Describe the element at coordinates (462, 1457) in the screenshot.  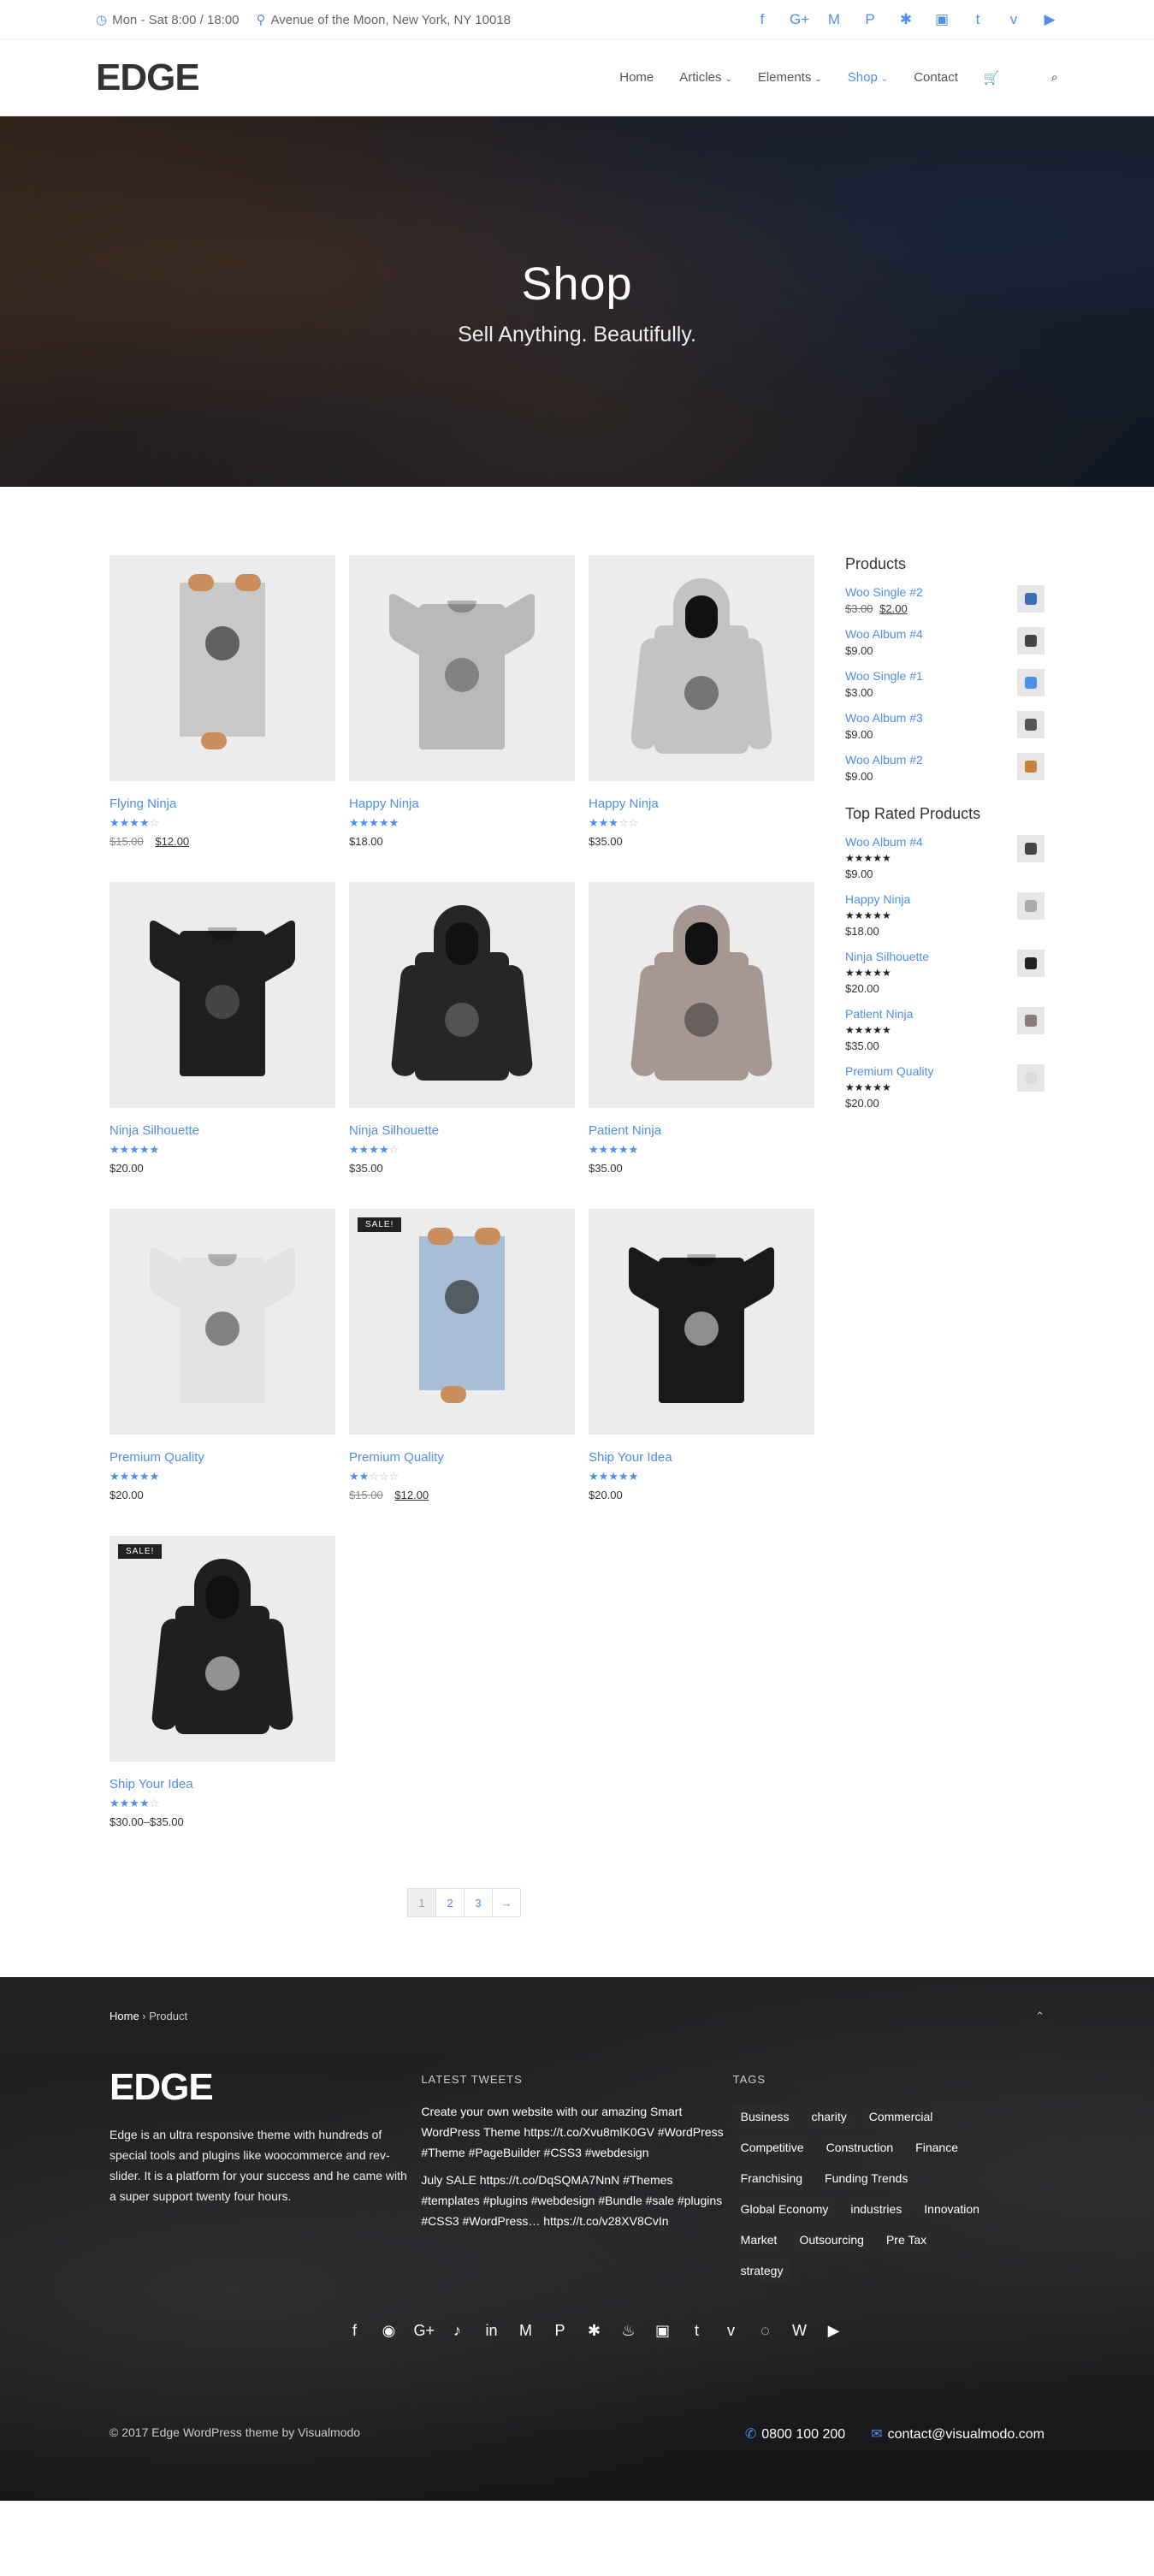
I see `product-name: Premium Quality` at that location.